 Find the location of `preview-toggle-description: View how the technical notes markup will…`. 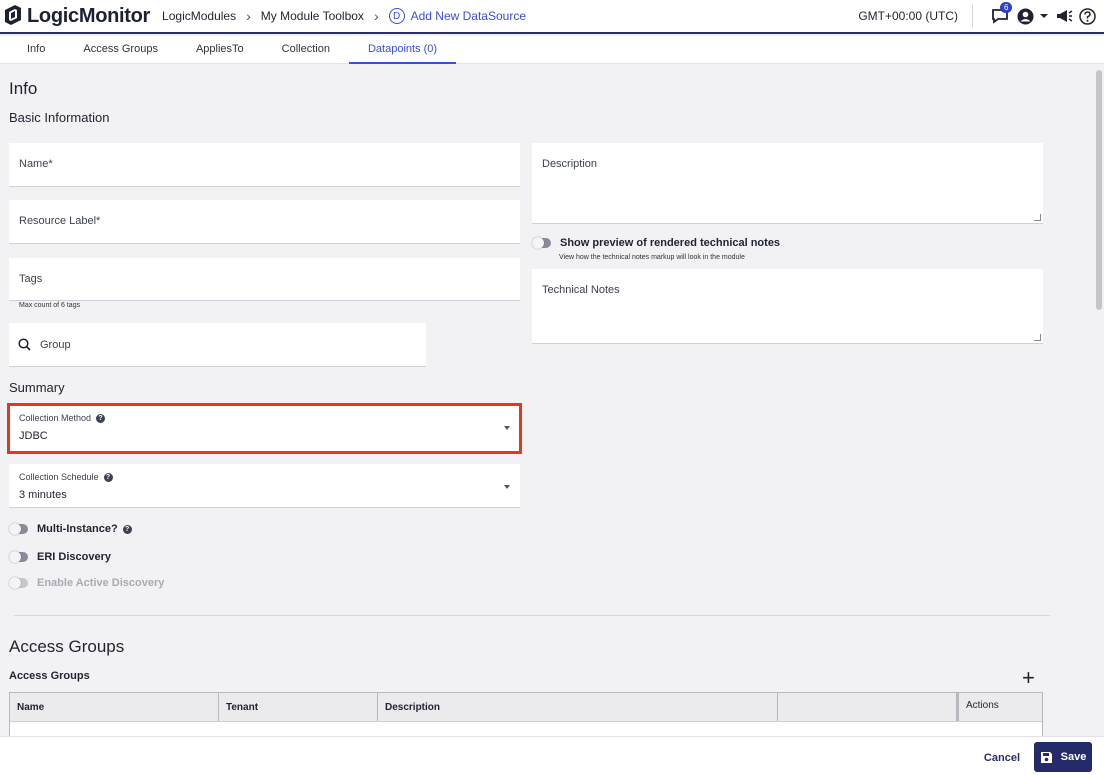

preview-toggle-description: View how the technical notes markup will… is located at coordinates (652, 257).